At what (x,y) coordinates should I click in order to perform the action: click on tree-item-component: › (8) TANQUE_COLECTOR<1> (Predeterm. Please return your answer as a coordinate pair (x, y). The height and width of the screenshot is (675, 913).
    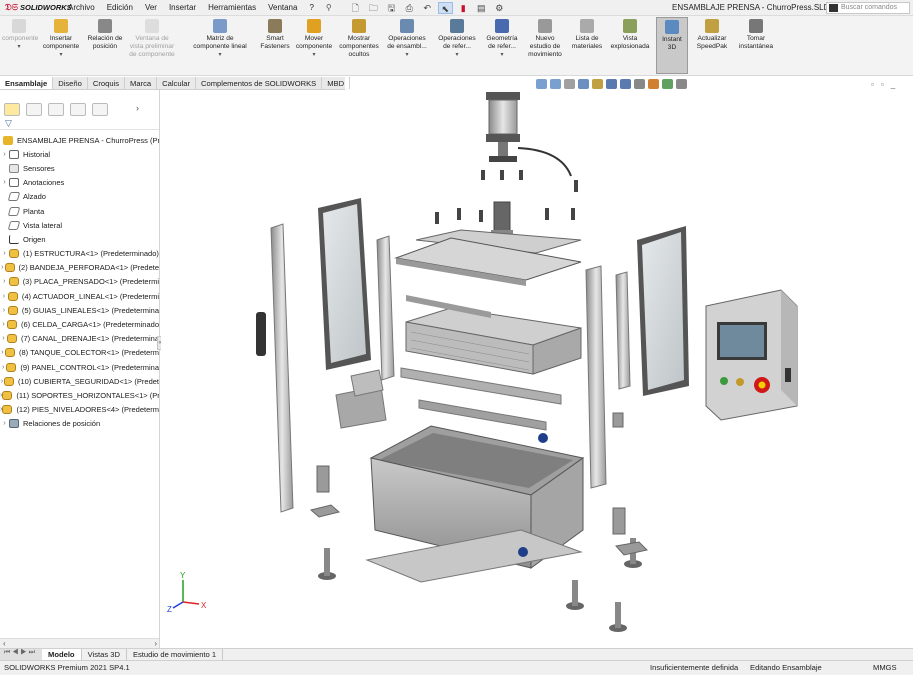
    Looking at the image, I should click on (79, 353).